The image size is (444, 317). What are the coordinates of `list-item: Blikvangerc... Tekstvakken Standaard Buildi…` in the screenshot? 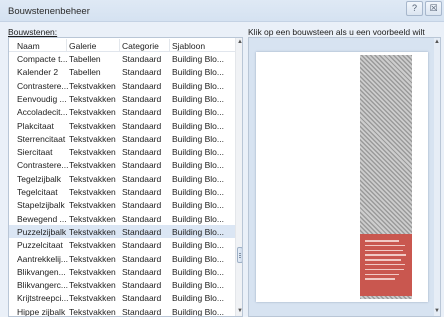 It's located at (122, 285).